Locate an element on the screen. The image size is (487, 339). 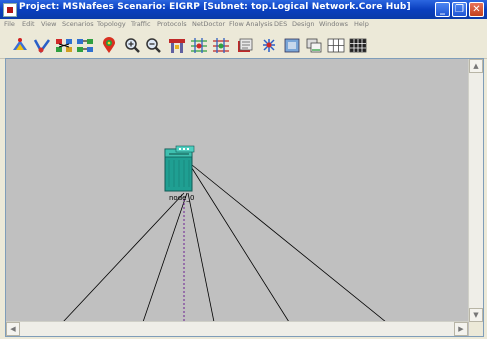
app-icon is located at coordinates (10, 10).